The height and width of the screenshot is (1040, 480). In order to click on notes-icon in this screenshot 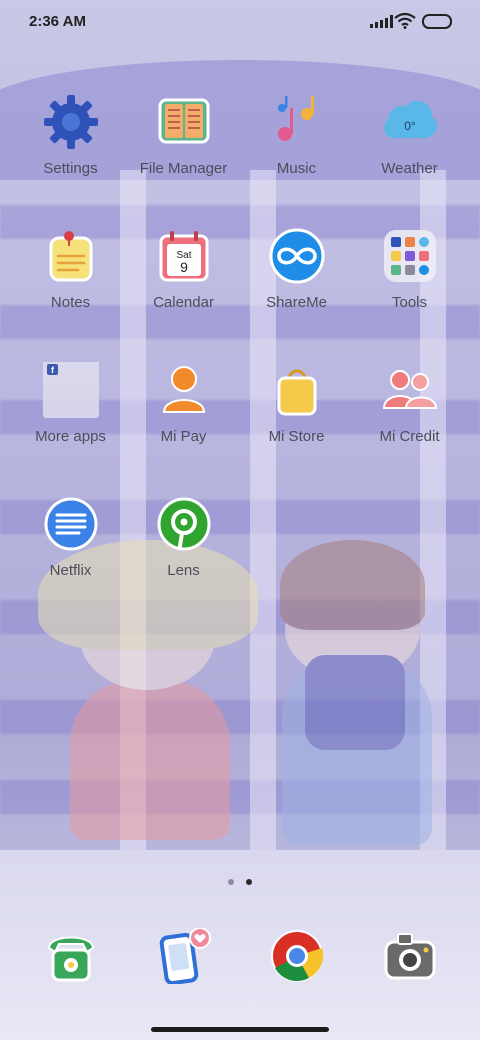, I will do `click(71, 256)`.